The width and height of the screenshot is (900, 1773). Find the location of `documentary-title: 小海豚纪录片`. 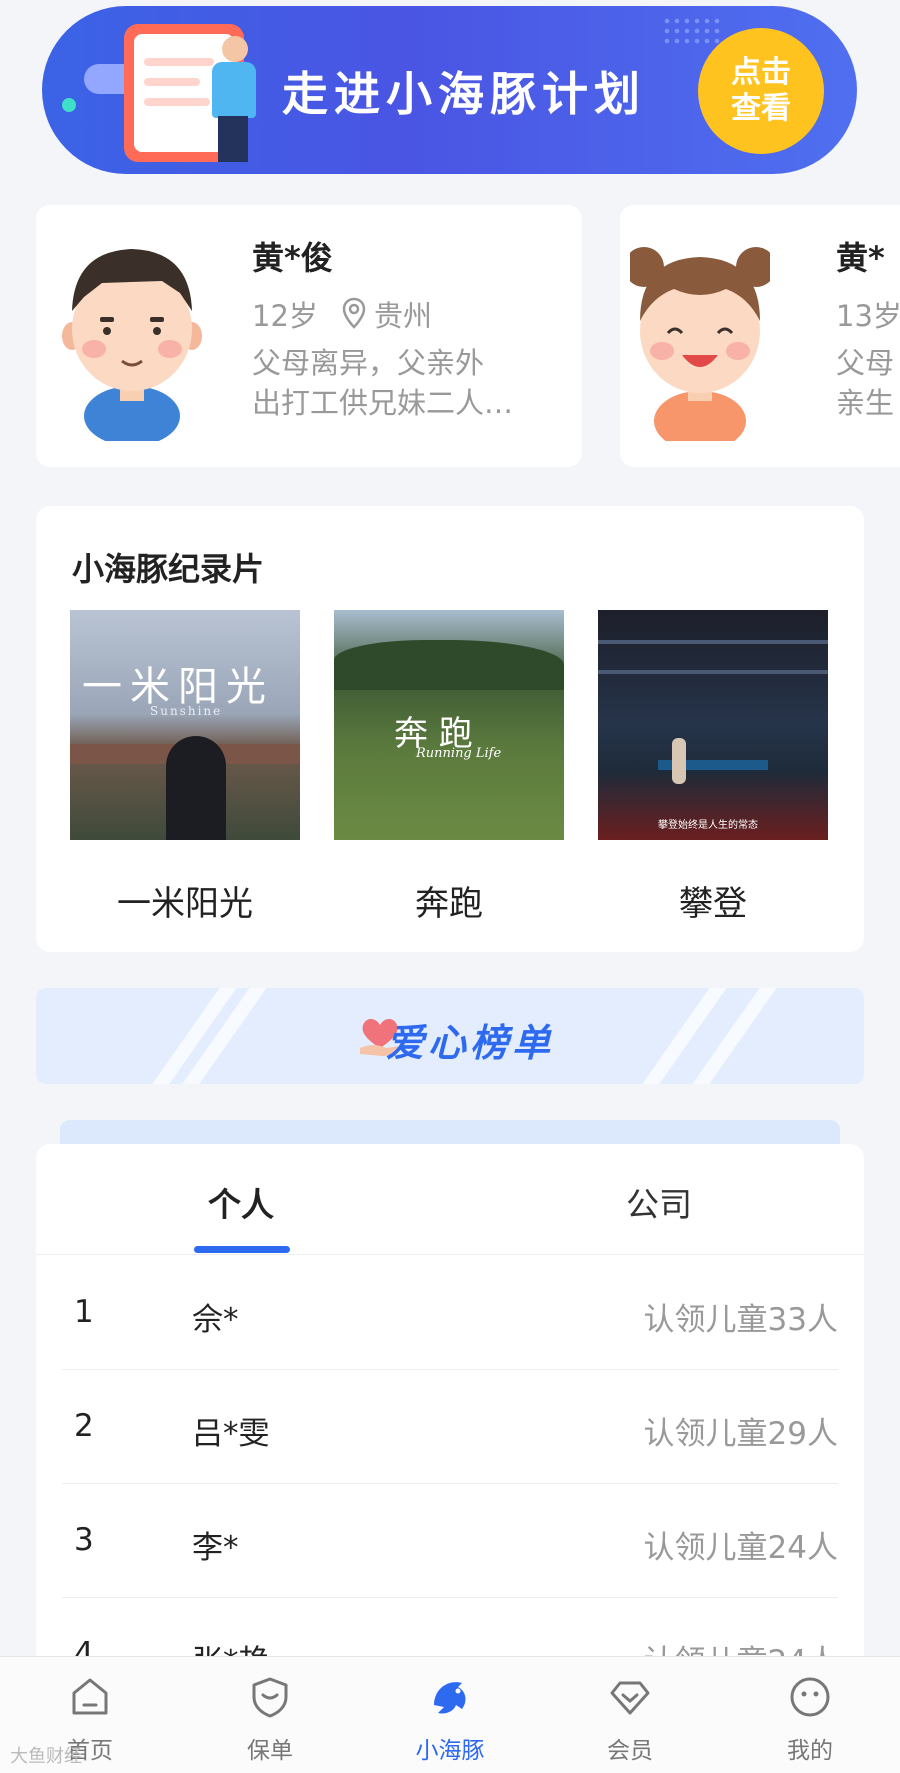

documentary-title: 小海豚纪录片 is located at coordinates (168, 569).